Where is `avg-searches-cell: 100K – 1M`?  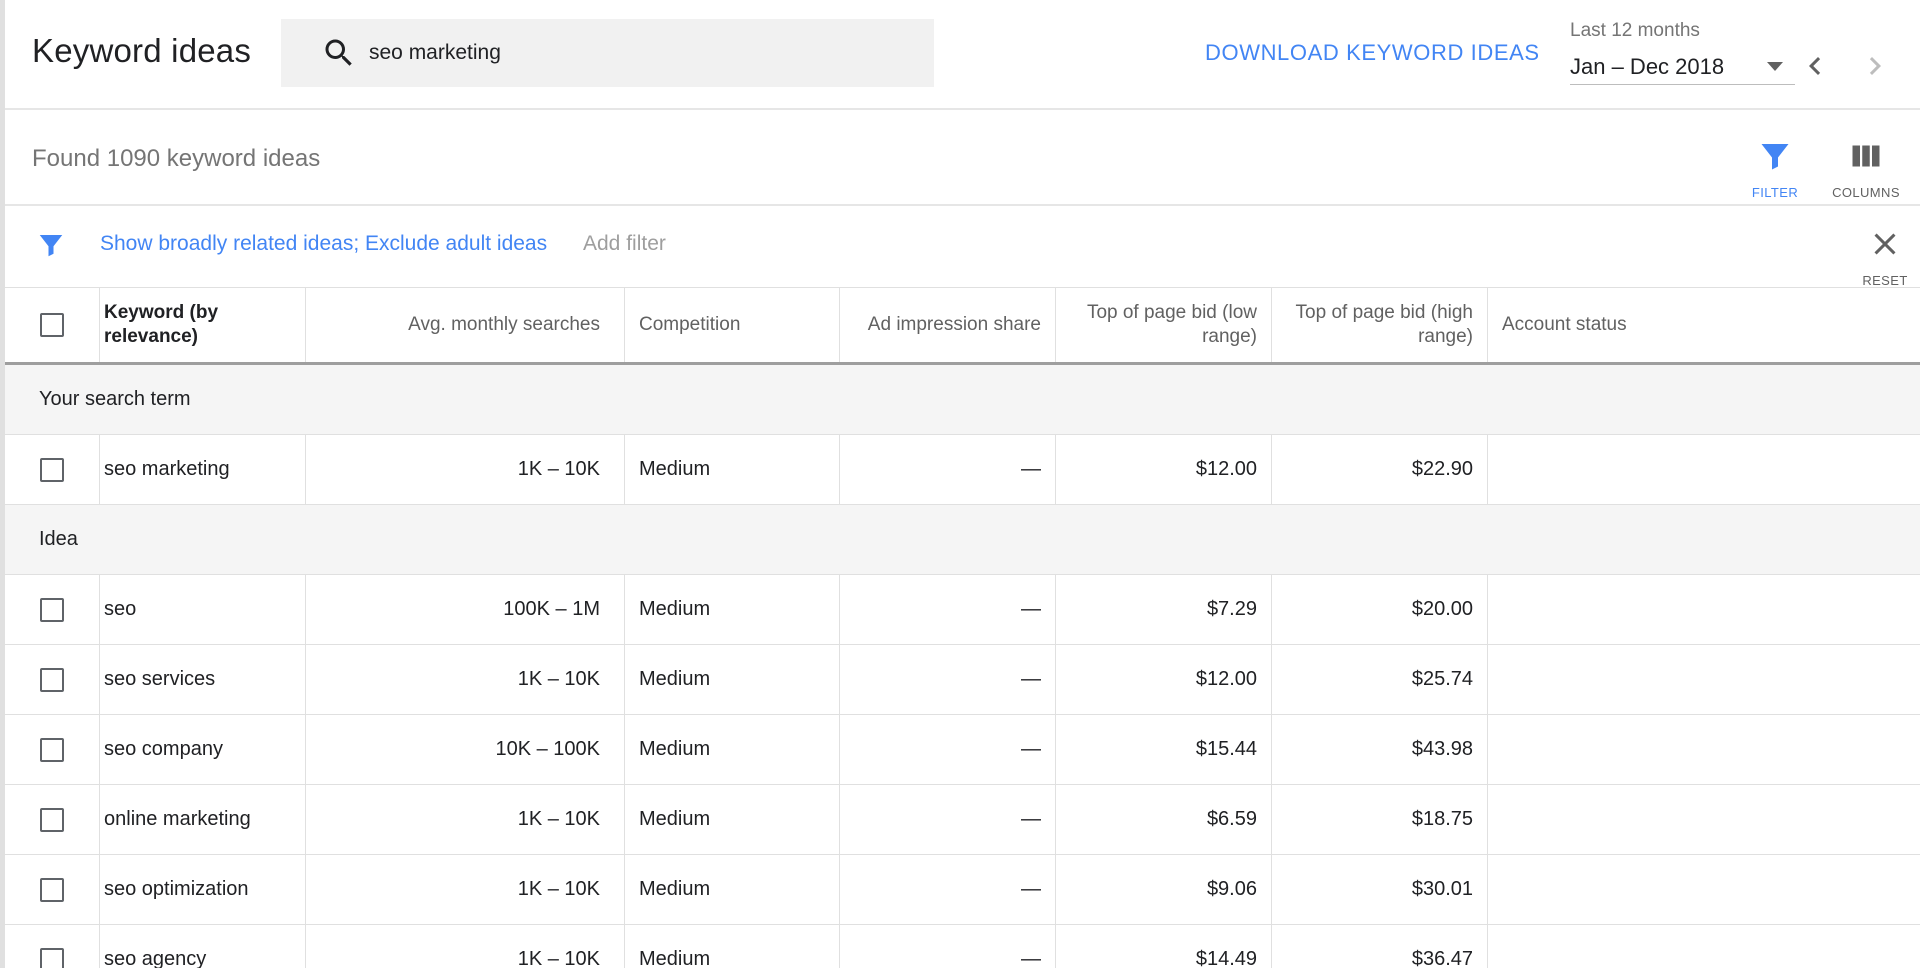
avg-searches-cell: 100K – 1M is located at coordinates (465, 609).